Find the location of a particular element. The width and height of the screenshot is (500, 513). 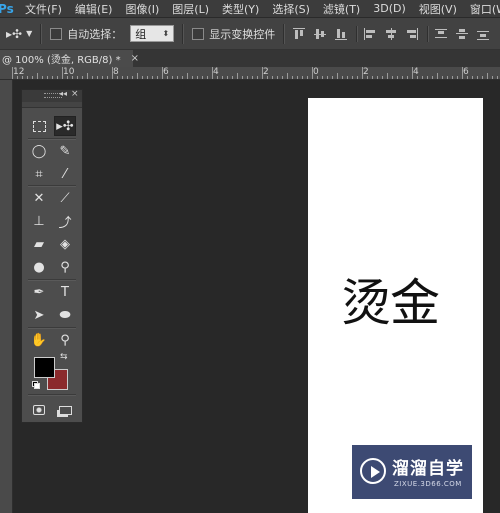

vertical-ruler is located at coordinates (6, 296).